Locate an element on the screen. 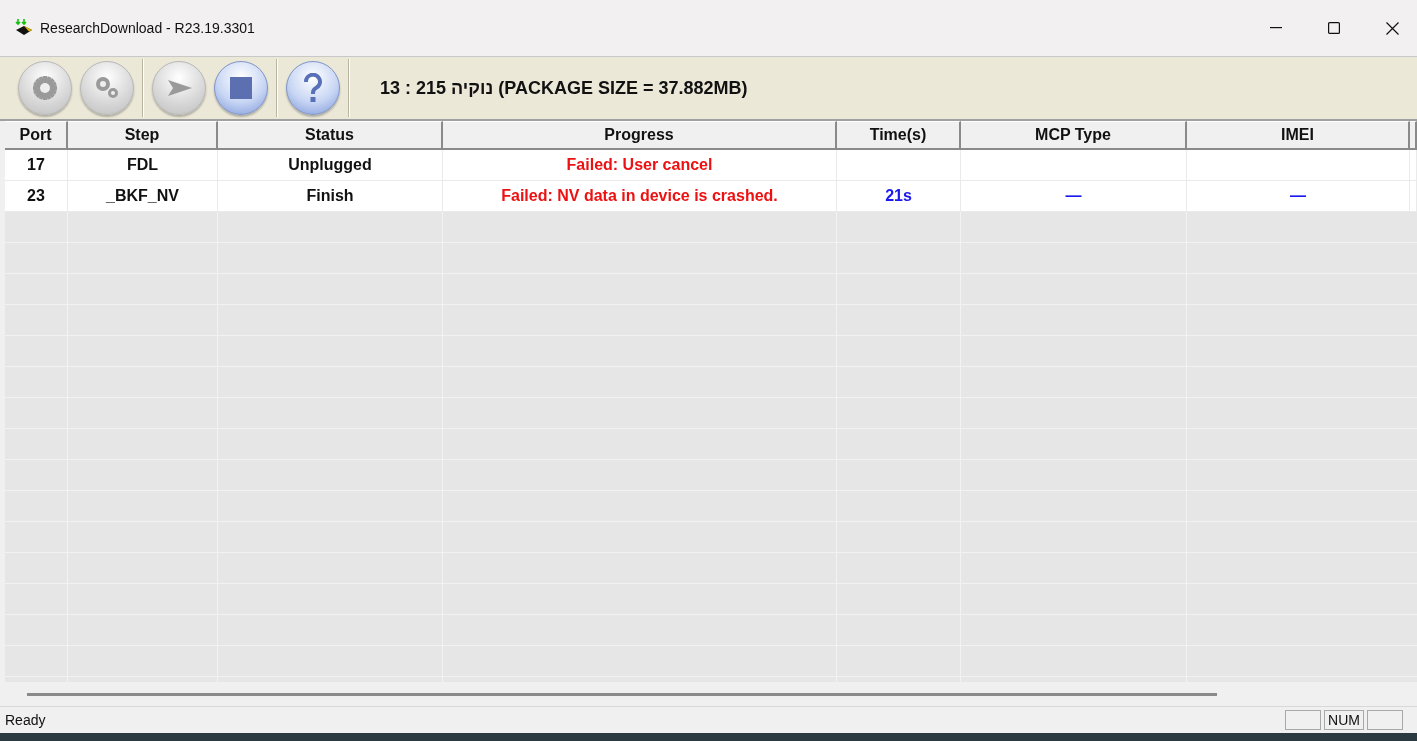  stop-button is located at coordinates (241, 88).